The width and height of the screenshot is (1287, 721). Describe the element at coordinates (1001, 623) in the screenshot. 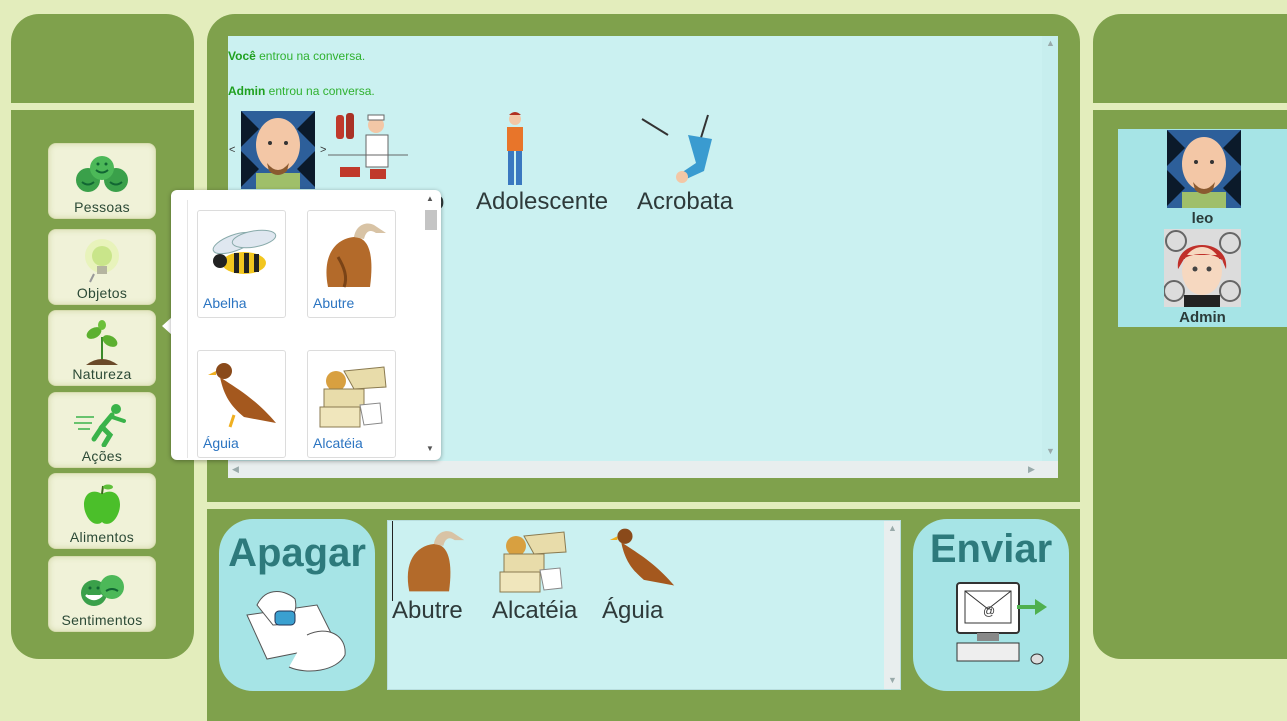

I see `computer-mail-icon: @` at that location.